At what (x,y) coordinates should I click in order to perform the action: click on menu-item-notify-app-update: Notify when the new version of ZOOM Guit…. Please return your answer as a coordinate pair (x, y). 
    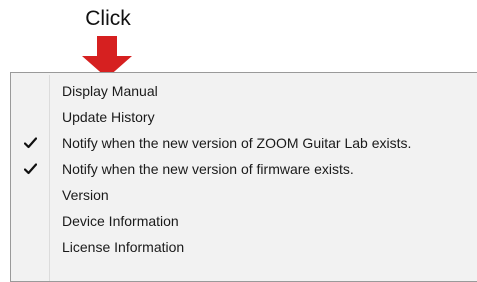
    Looking at the image, I should click on (244, 143).